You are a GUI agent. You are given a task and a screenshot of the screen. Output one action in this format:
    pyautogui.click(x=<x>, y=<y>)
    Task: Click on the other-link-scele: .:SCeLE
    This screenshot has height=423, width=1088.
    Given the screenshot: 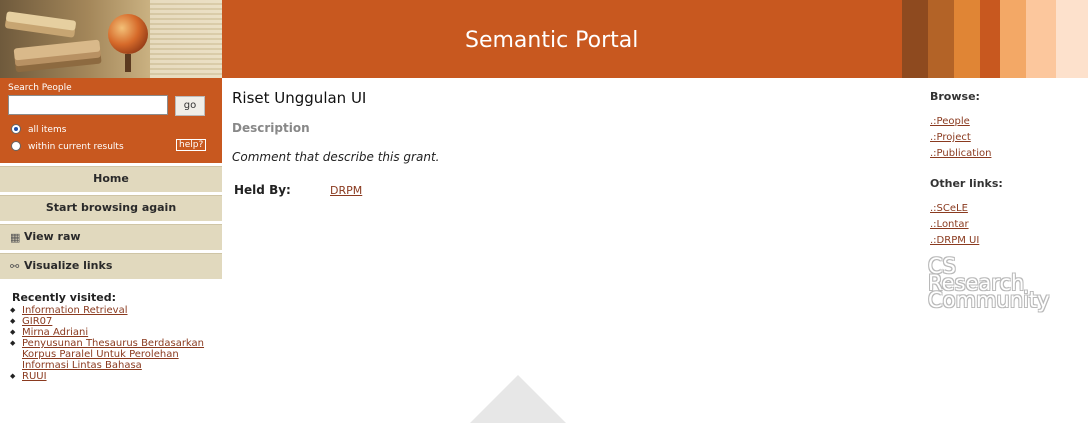 What is the action you would take?
    pyautogui.click(x=949, y=208)
    